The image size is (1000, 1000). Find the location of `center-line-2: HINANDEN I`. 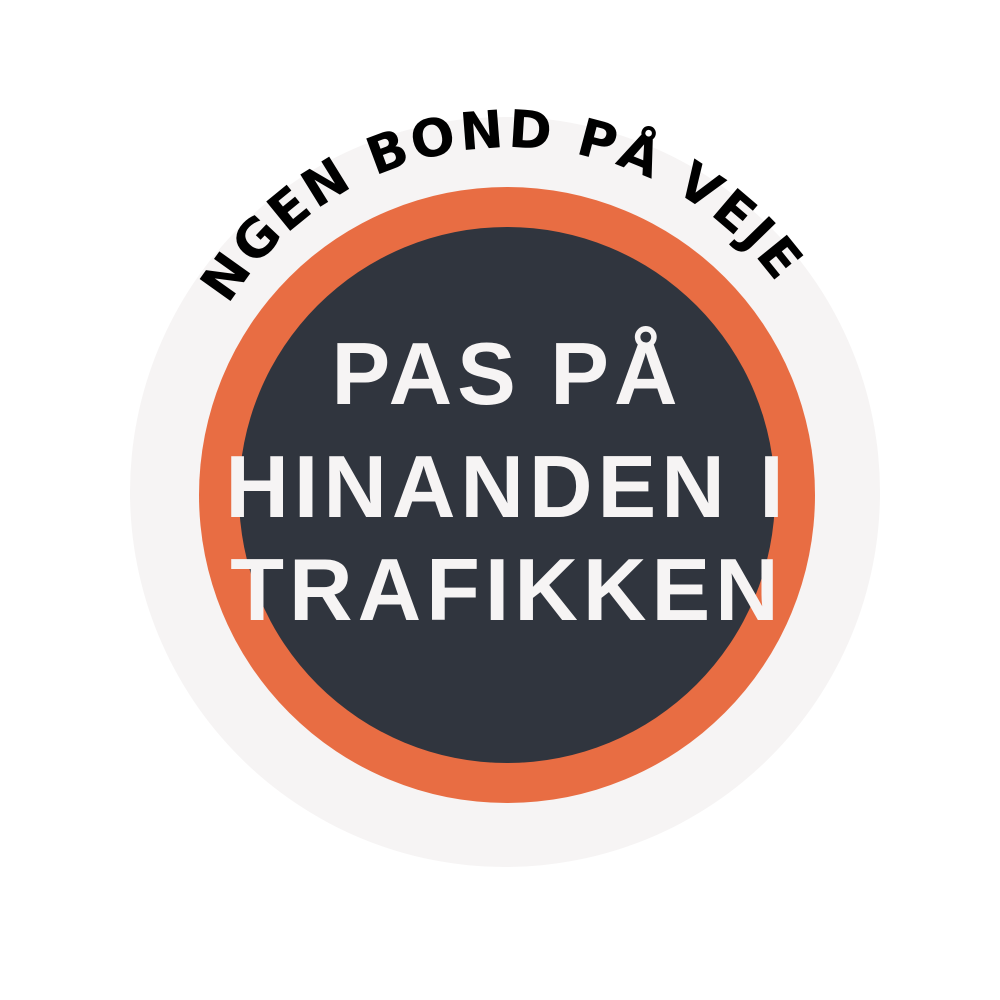

center-line-2: HINANDEN I is located at coordinates (506, 486).